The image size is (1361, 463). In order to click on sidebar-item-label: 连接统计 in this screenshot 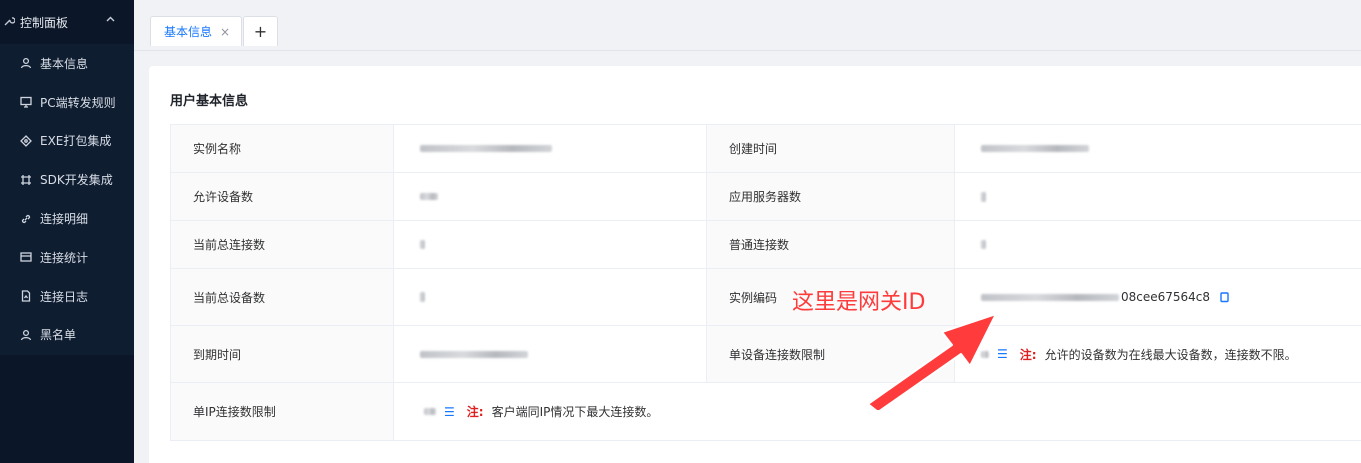, I will do `click(64, 257)`.